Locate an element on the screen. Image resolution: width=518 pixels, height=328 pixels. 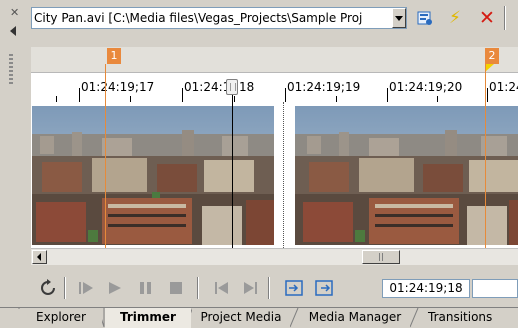
tab-transitions: Transitions is located at coordinates (469, 318).